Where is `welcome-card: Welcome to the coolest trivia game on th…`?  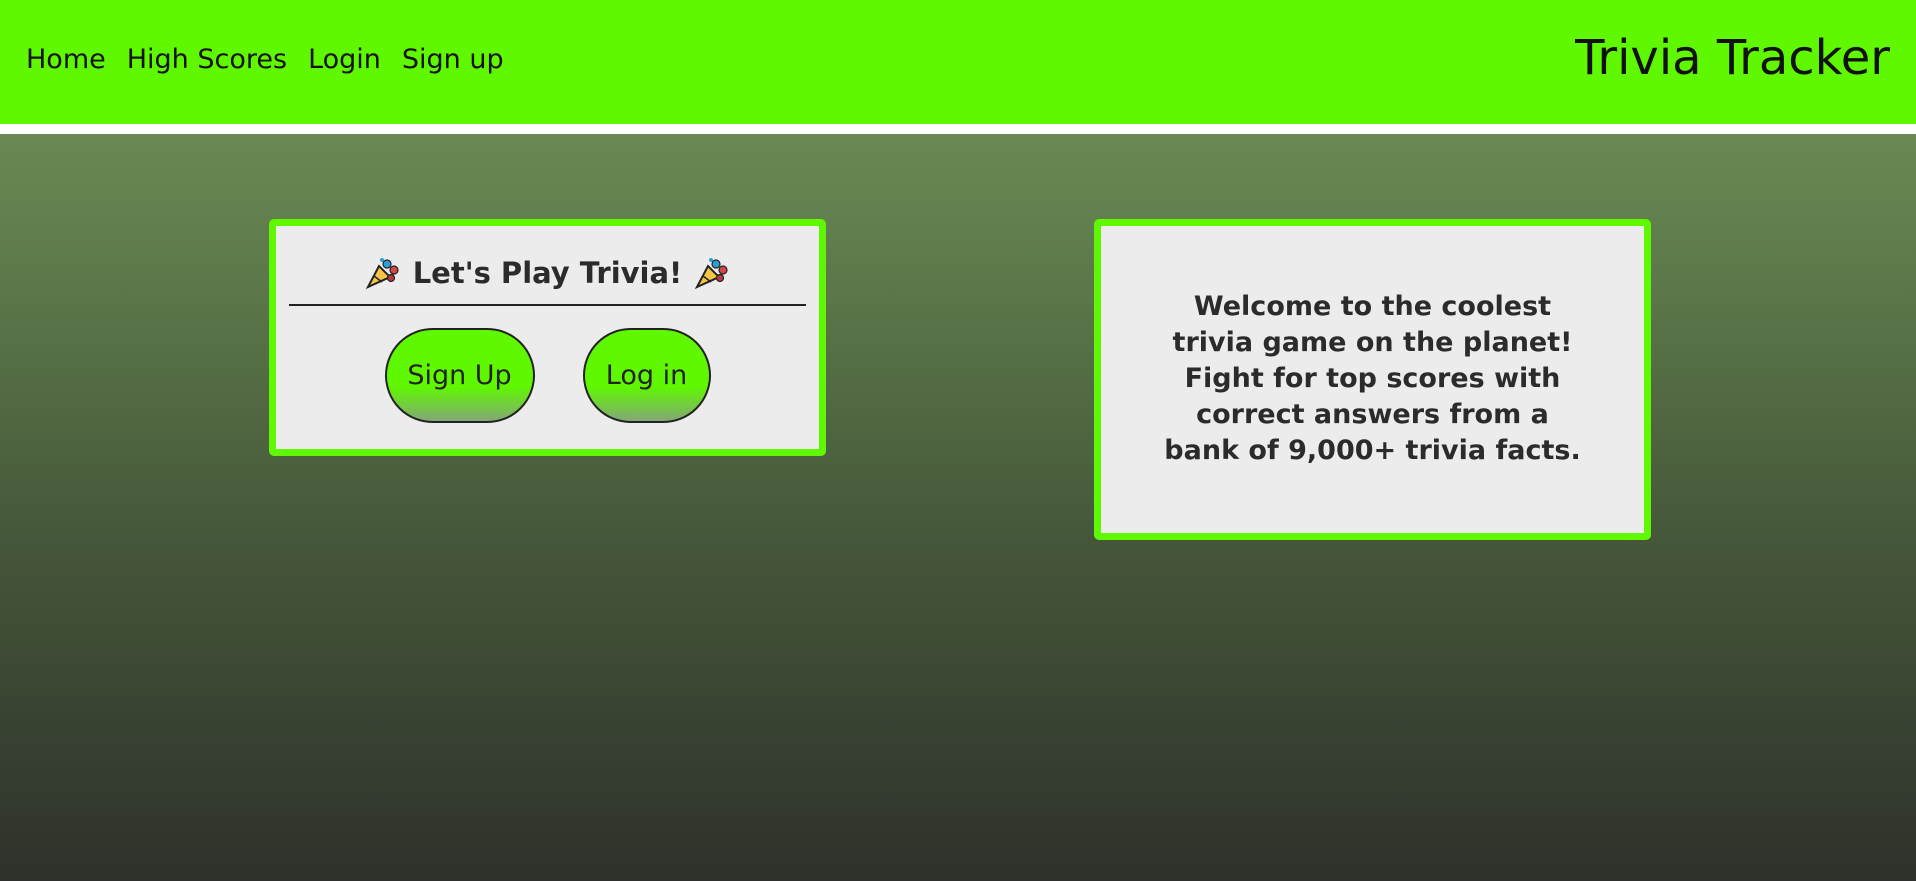
welcome-card: Welcome to the coolest trivia game on th… is located at coordinates (1372, 379).